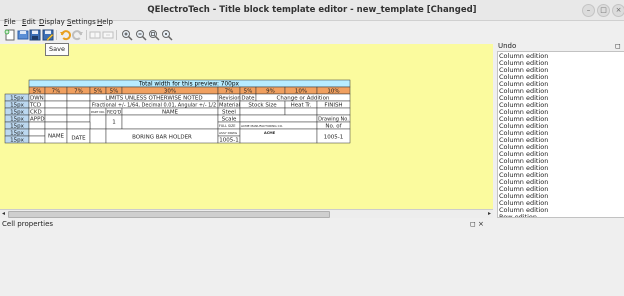 The height and width of the screenshot is (296, 624). What do you see at coordinates (170, 91) in the screenshot?
I see `col-width-label: 30%` at bounding box center [170, 91].